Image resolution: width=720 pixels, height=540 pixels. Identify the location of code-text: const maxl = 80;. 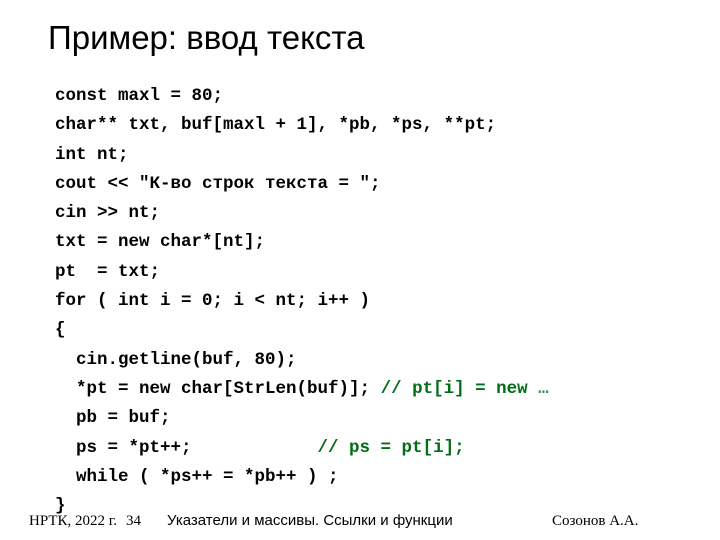
(139, 96).